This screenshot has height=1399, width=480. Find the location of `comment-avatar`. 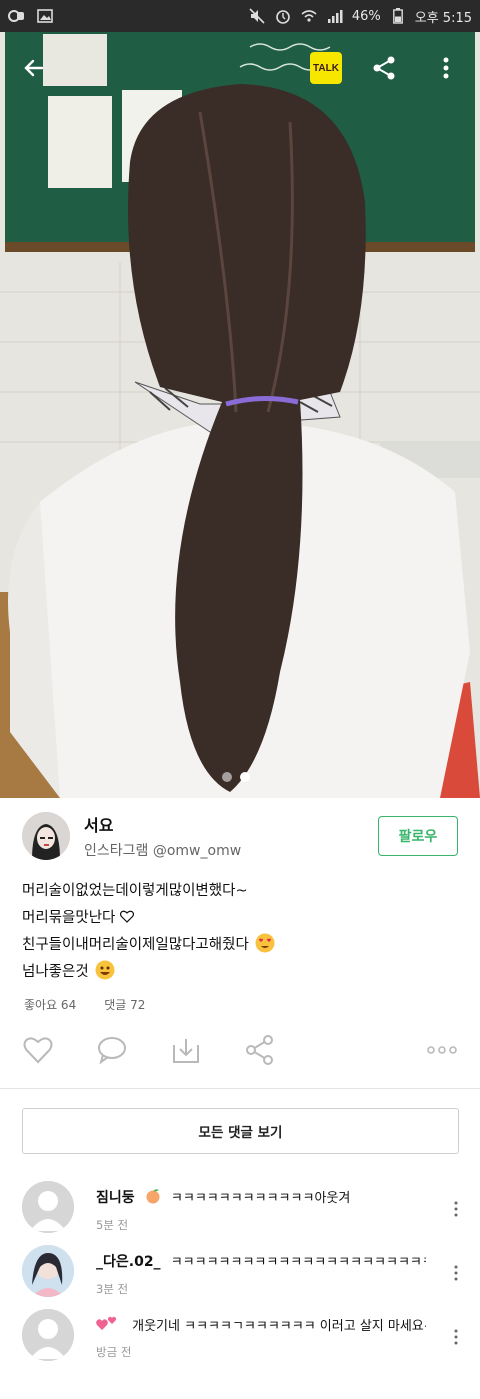

comment-avatar is located at coordinates (48, 1271).